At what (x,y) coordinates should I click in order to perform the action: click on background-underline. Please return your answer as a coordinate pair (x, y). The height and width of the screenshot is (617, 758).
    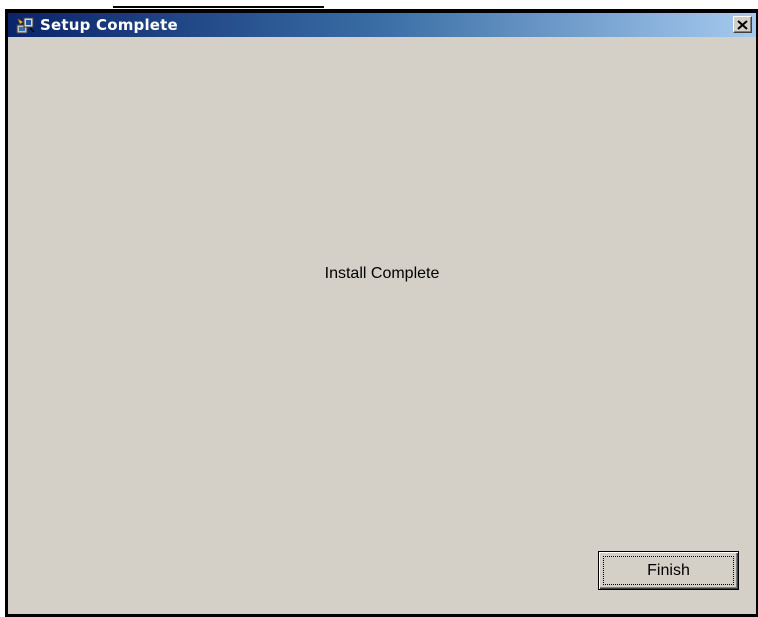
    Looking at the image, I should click on (218, 4).